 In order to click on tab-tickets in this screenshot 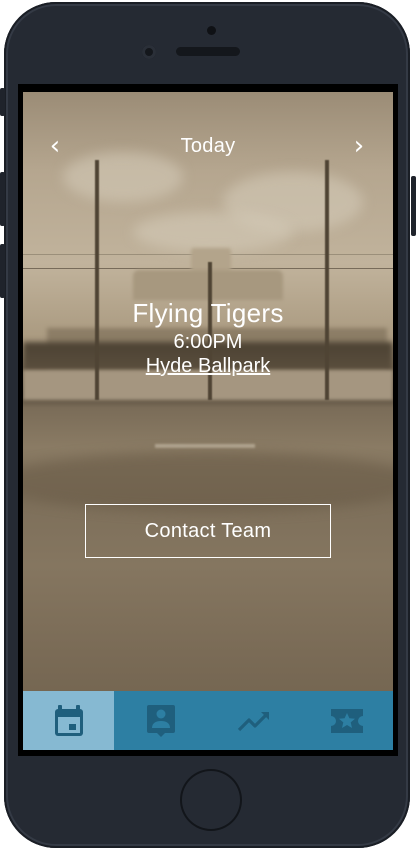, I will do `click(346, 720)`.